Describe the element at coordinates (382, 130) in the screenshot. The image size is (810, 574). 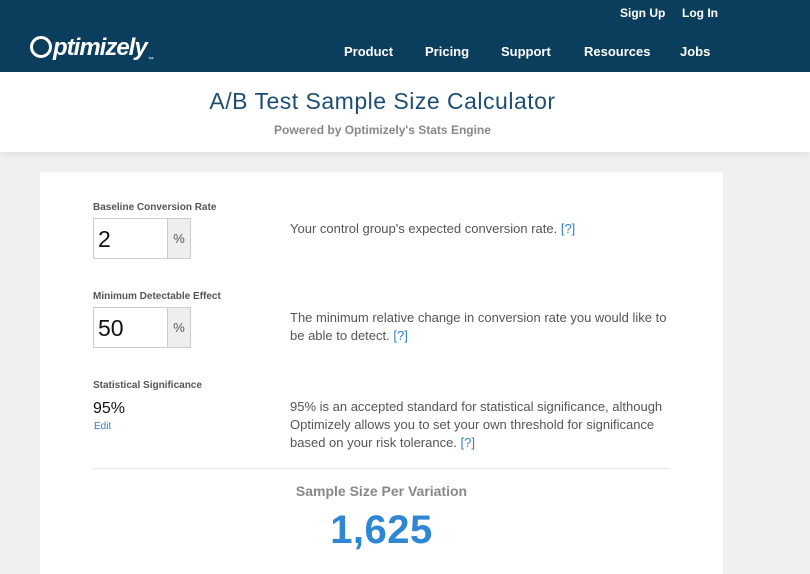
I see `page-subtitle: Powered by Optimizely's Stats Engine` at that location.